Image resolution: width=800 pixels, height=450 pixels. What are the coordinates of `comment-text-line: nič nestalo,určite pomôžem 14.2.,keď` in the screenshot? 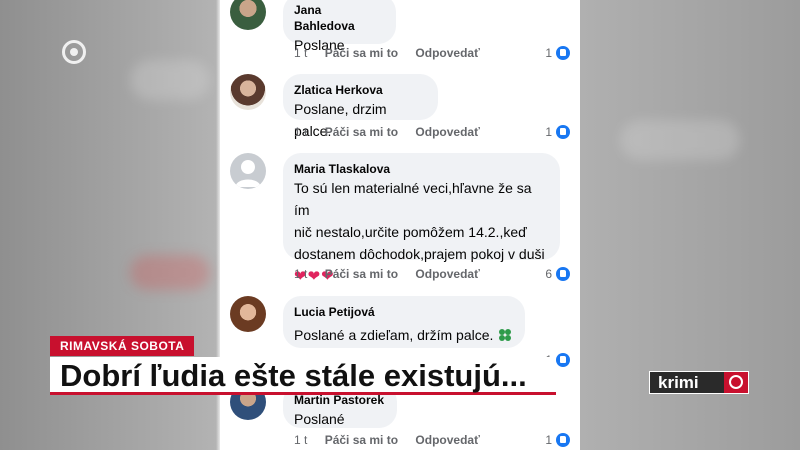 It's located at (410, 232).